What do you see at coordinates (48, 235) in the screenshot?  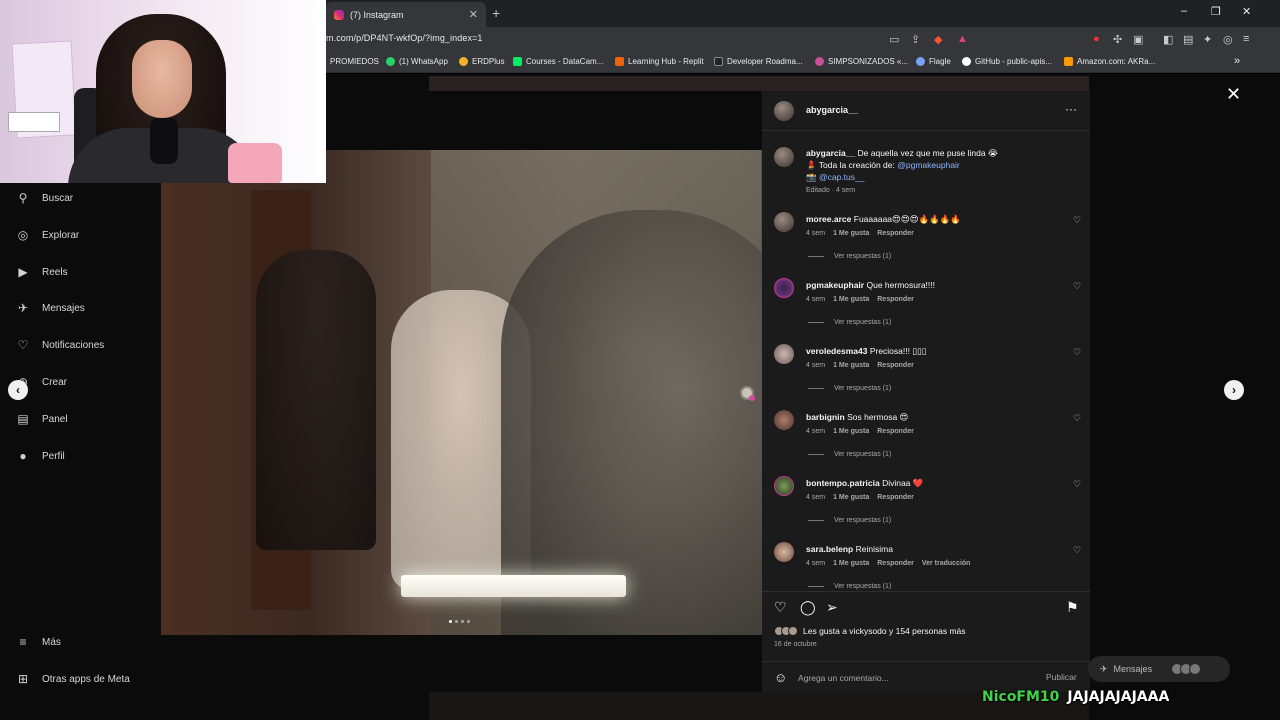 I see `sidebar-item-explorar: ◎ Explorar` at bounding box center [48, 235].